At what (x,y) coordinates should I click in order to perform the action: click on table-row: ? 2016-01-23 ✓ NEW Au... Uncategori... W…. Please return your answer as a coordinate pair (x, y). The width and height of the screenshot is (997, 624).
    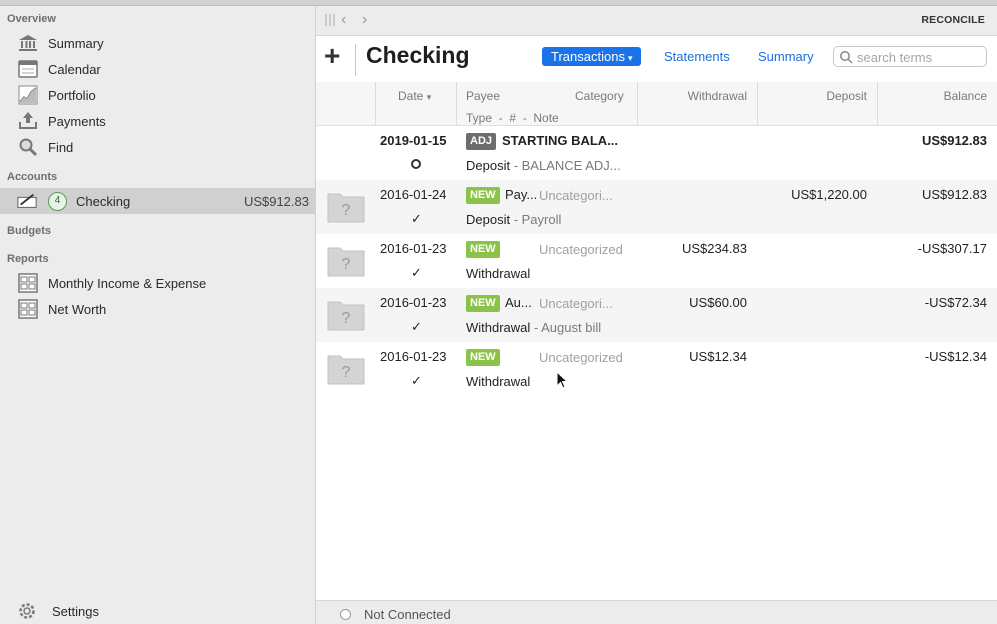
    Looking at the image, I should click on (656, 315).